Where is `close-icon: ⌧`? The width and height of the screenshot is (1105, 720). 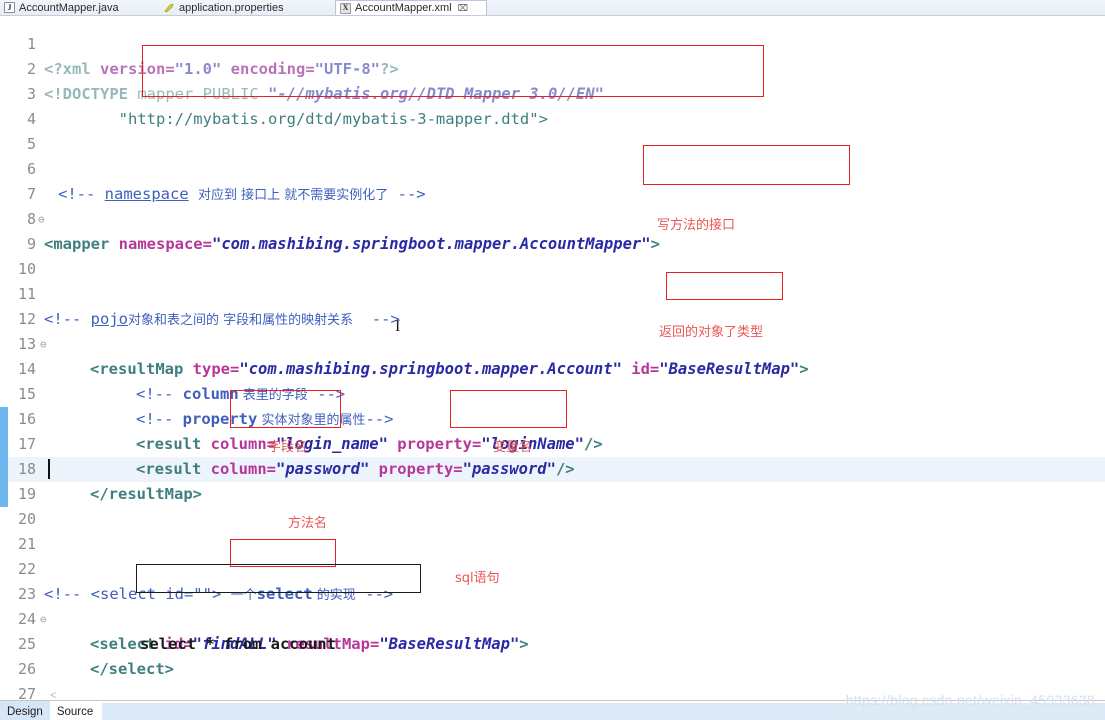 close-icon: ⌧ is located at coordinates (463, 8).